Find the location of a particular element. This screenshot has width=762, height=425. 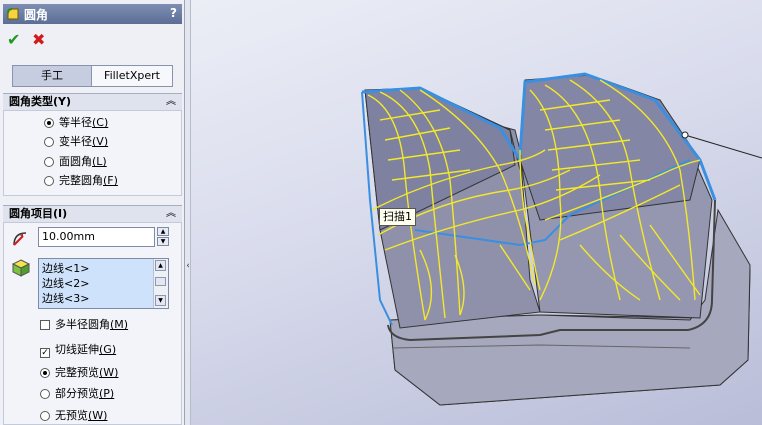

fillet-items-header: 圆角项目(I) ︽ is located at coordinates (92, 213).